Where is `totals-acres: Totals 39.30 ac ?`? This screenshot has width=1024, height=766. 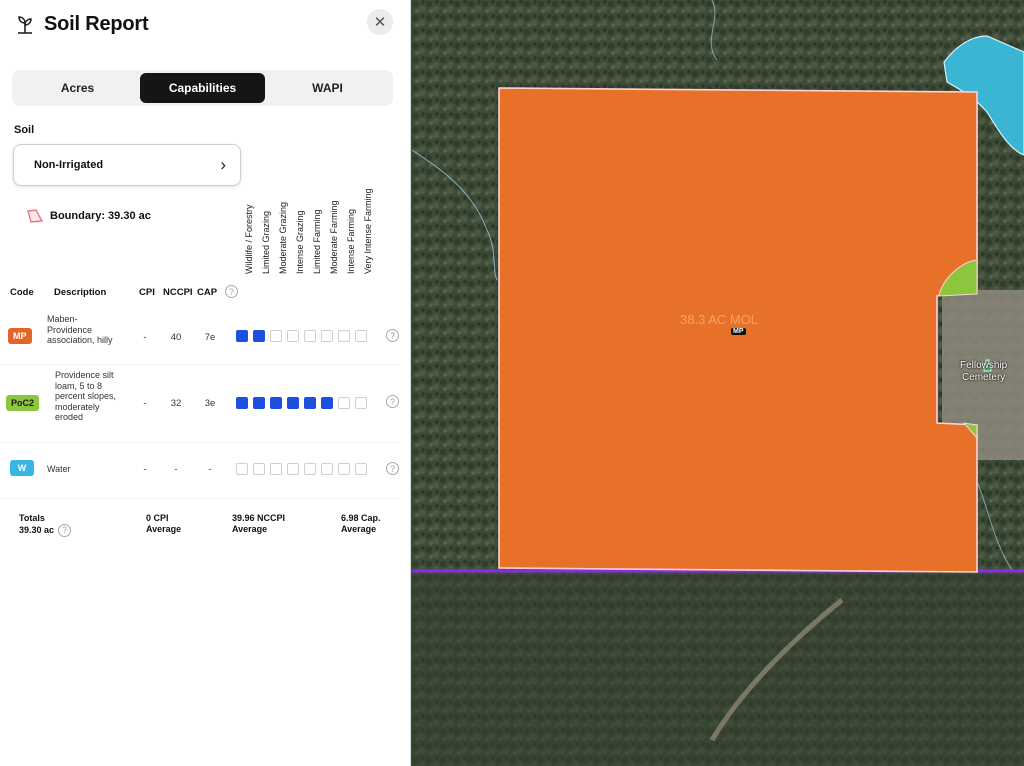 totals-acres: Totals 39.30 ac ? is located at coordinates (45, 525).